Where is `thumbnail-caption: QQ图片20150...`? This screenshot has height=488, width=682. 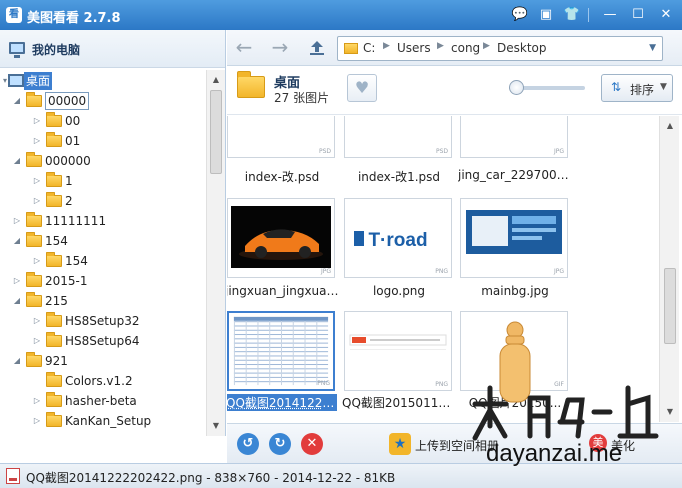 thumbnail-caption: QQ图片20150... is located at coordinates (515, 402).